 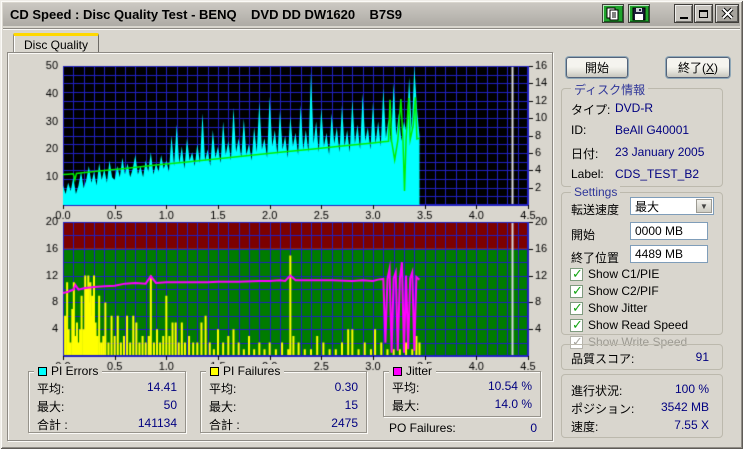 What do you see at coordinates (283, 398) in the screenshot?
I see `pi-failures-stats-group: PI Failures 平均: 0.30 最大: 15 合計 : 2475` at bounding box center [283, 398].